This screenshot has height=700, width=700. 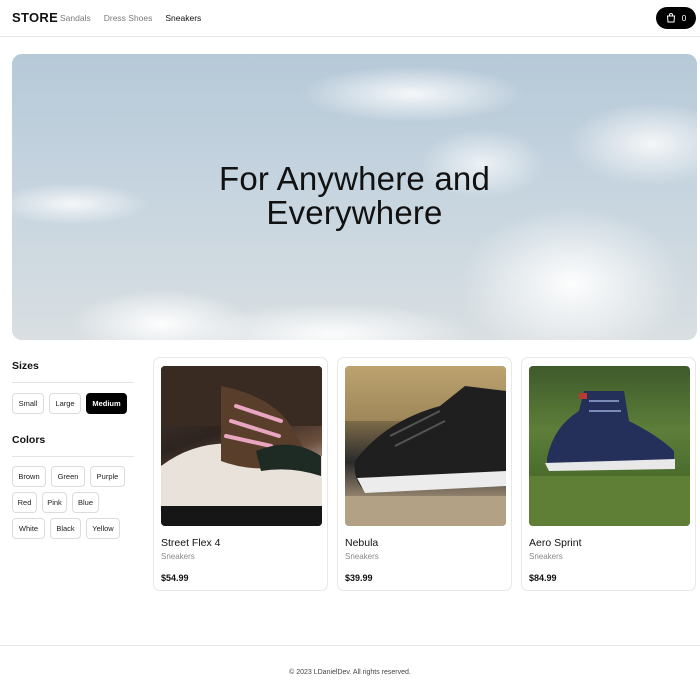 I want to click on hero-title: For Anywhere and Everywhere, so click(x=354, y=196).